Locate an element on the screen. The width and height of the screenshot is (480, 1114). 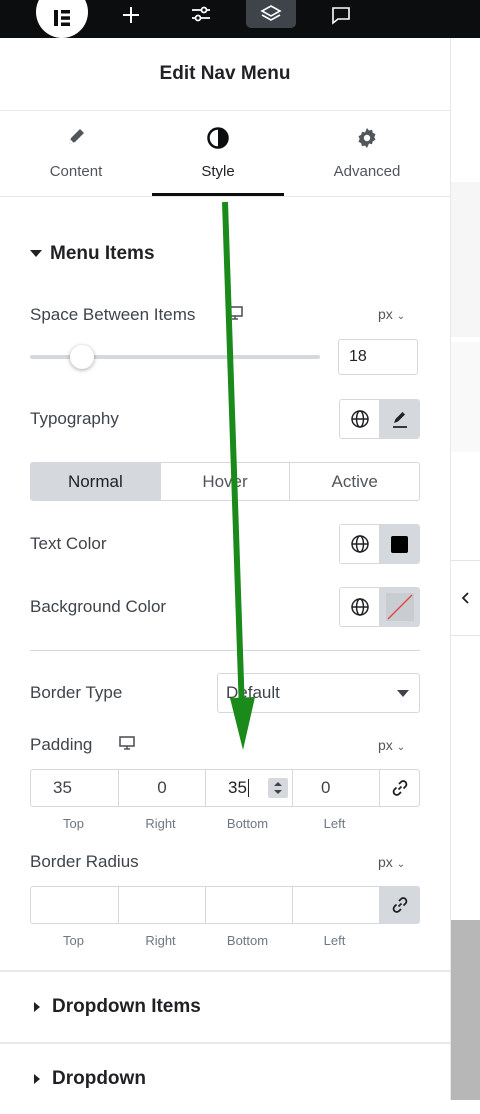
padding-top-input: 35 is located at coordinates (74, 788).